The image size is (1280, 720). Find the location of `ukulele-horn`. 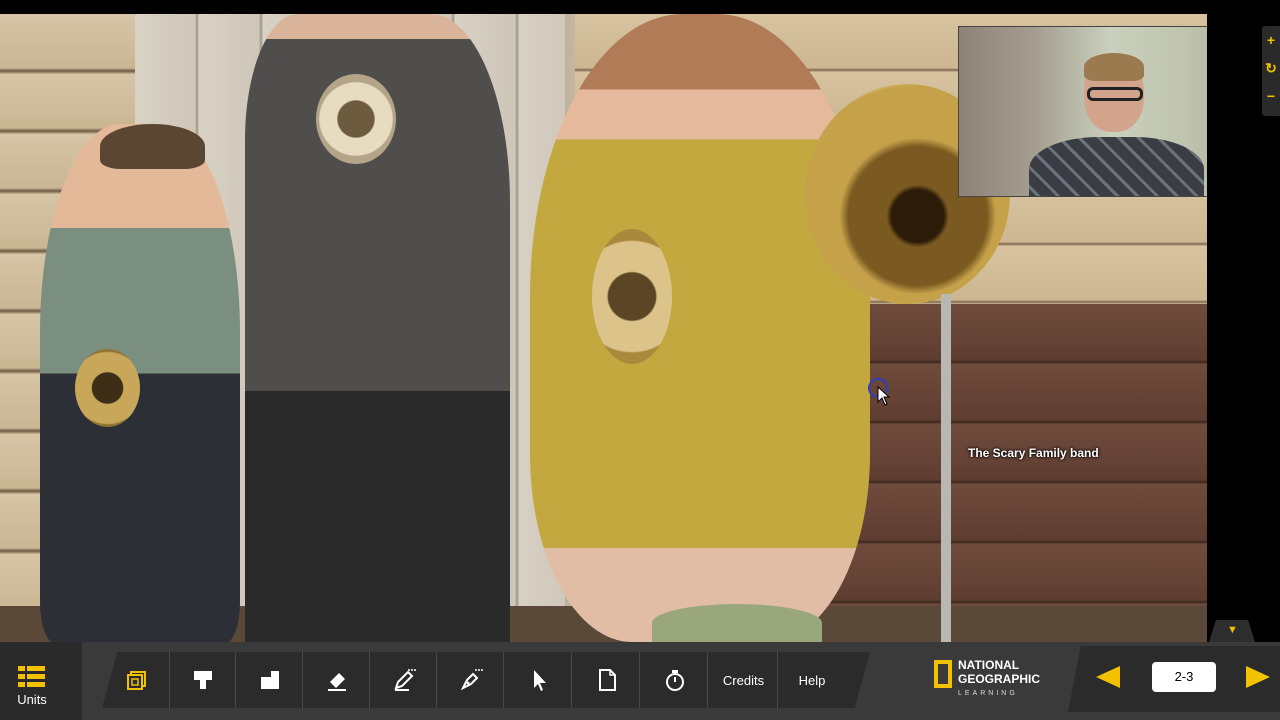

ukulele-horn is located at coordinates (107, 388).